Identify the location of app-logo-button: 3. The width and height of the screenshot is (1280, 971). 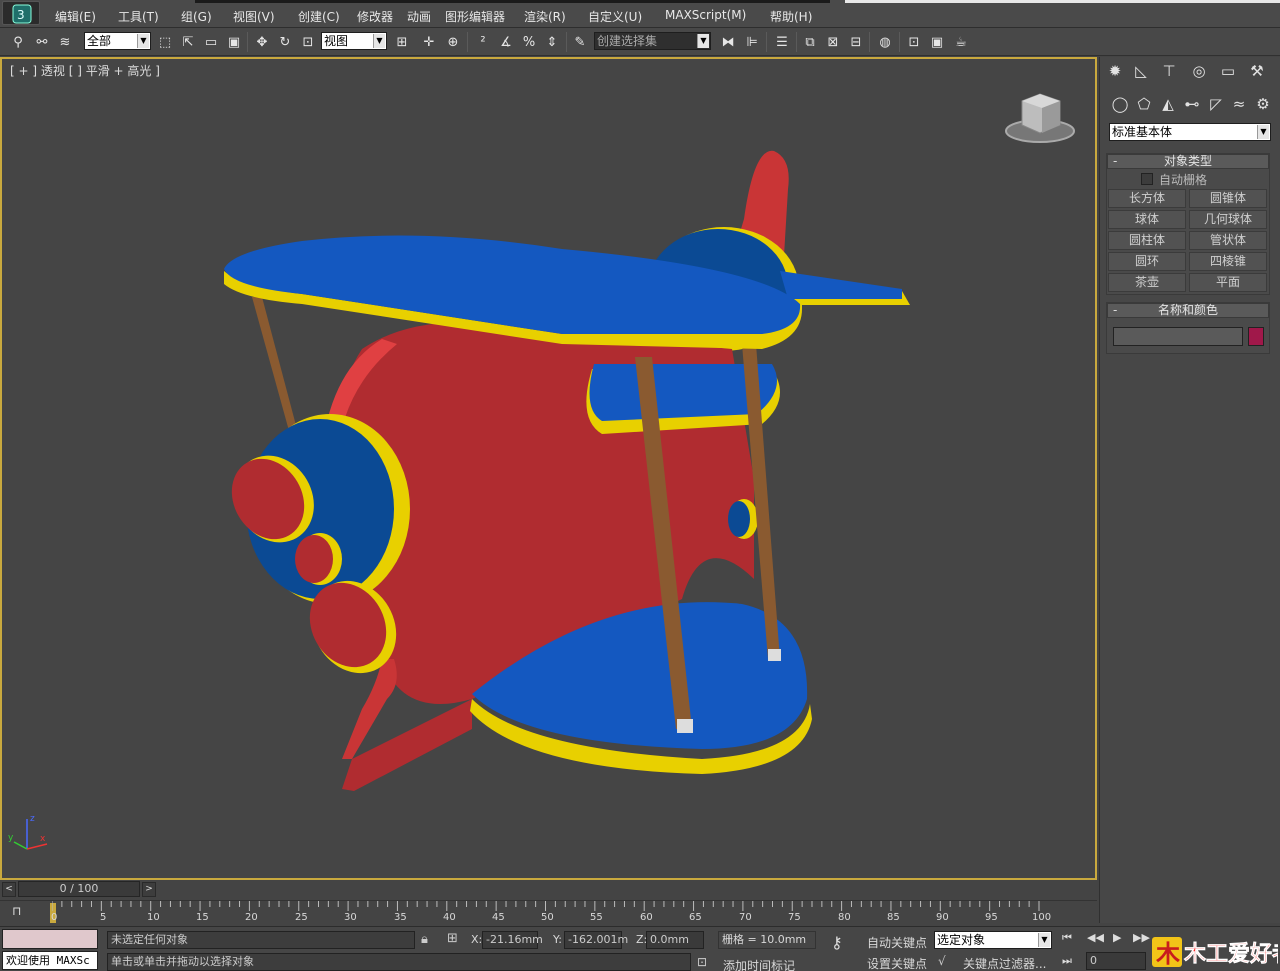
(21, 13).